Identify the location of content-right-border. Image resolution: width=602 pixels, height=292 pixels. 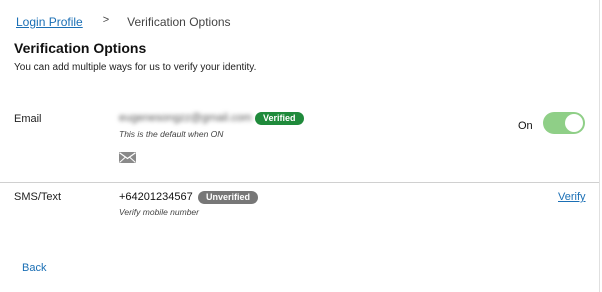
(599, 146).